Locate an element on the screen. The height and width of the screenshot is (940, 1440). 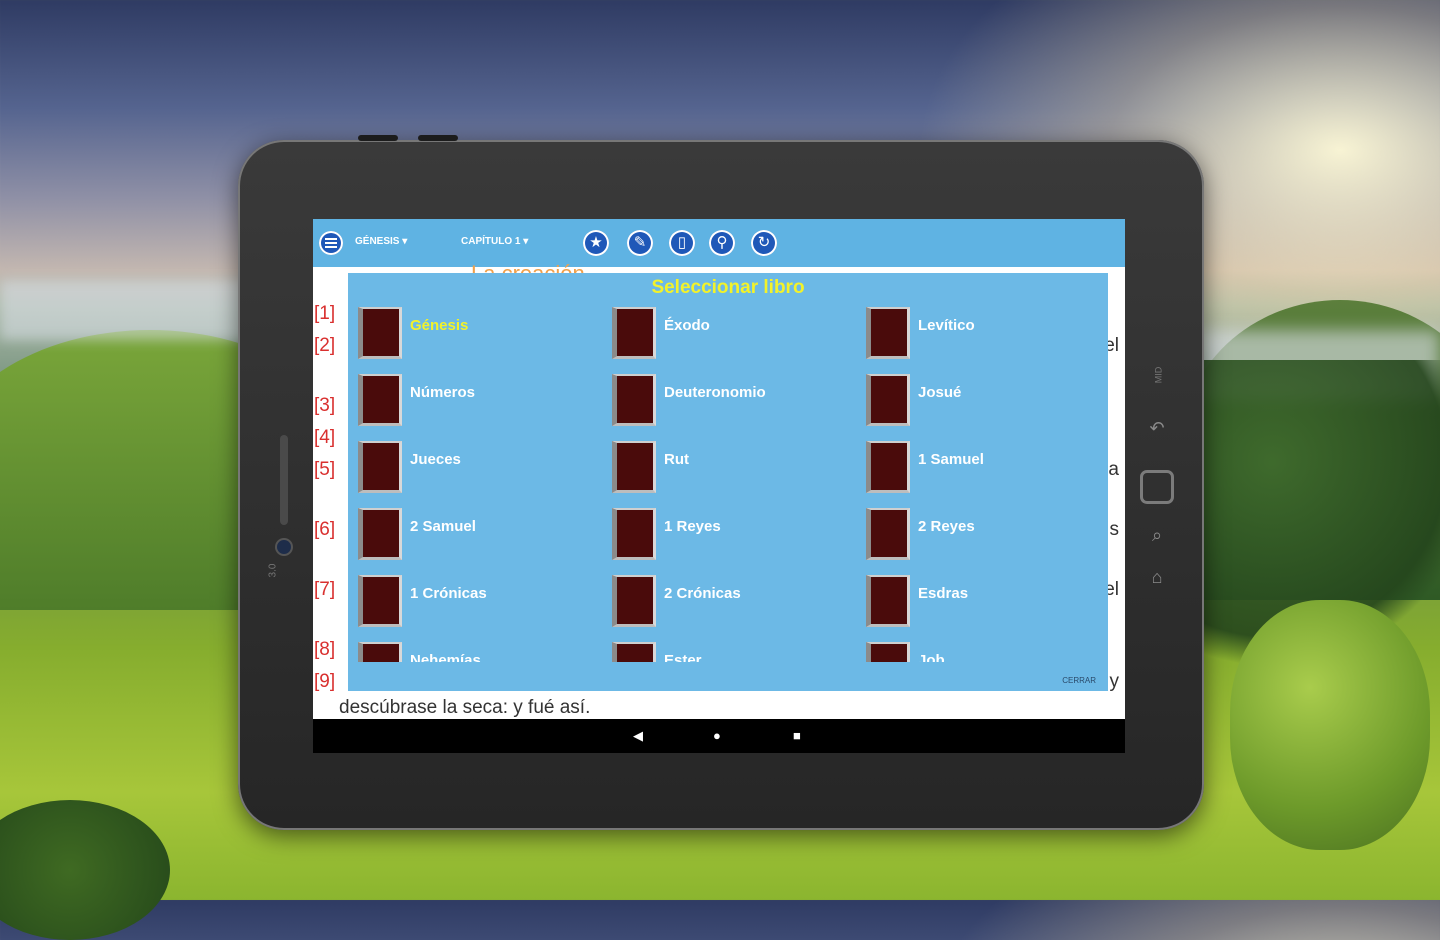
verse-text: descúbrase la seca: y fué así. is located at coordinates (465, 707).